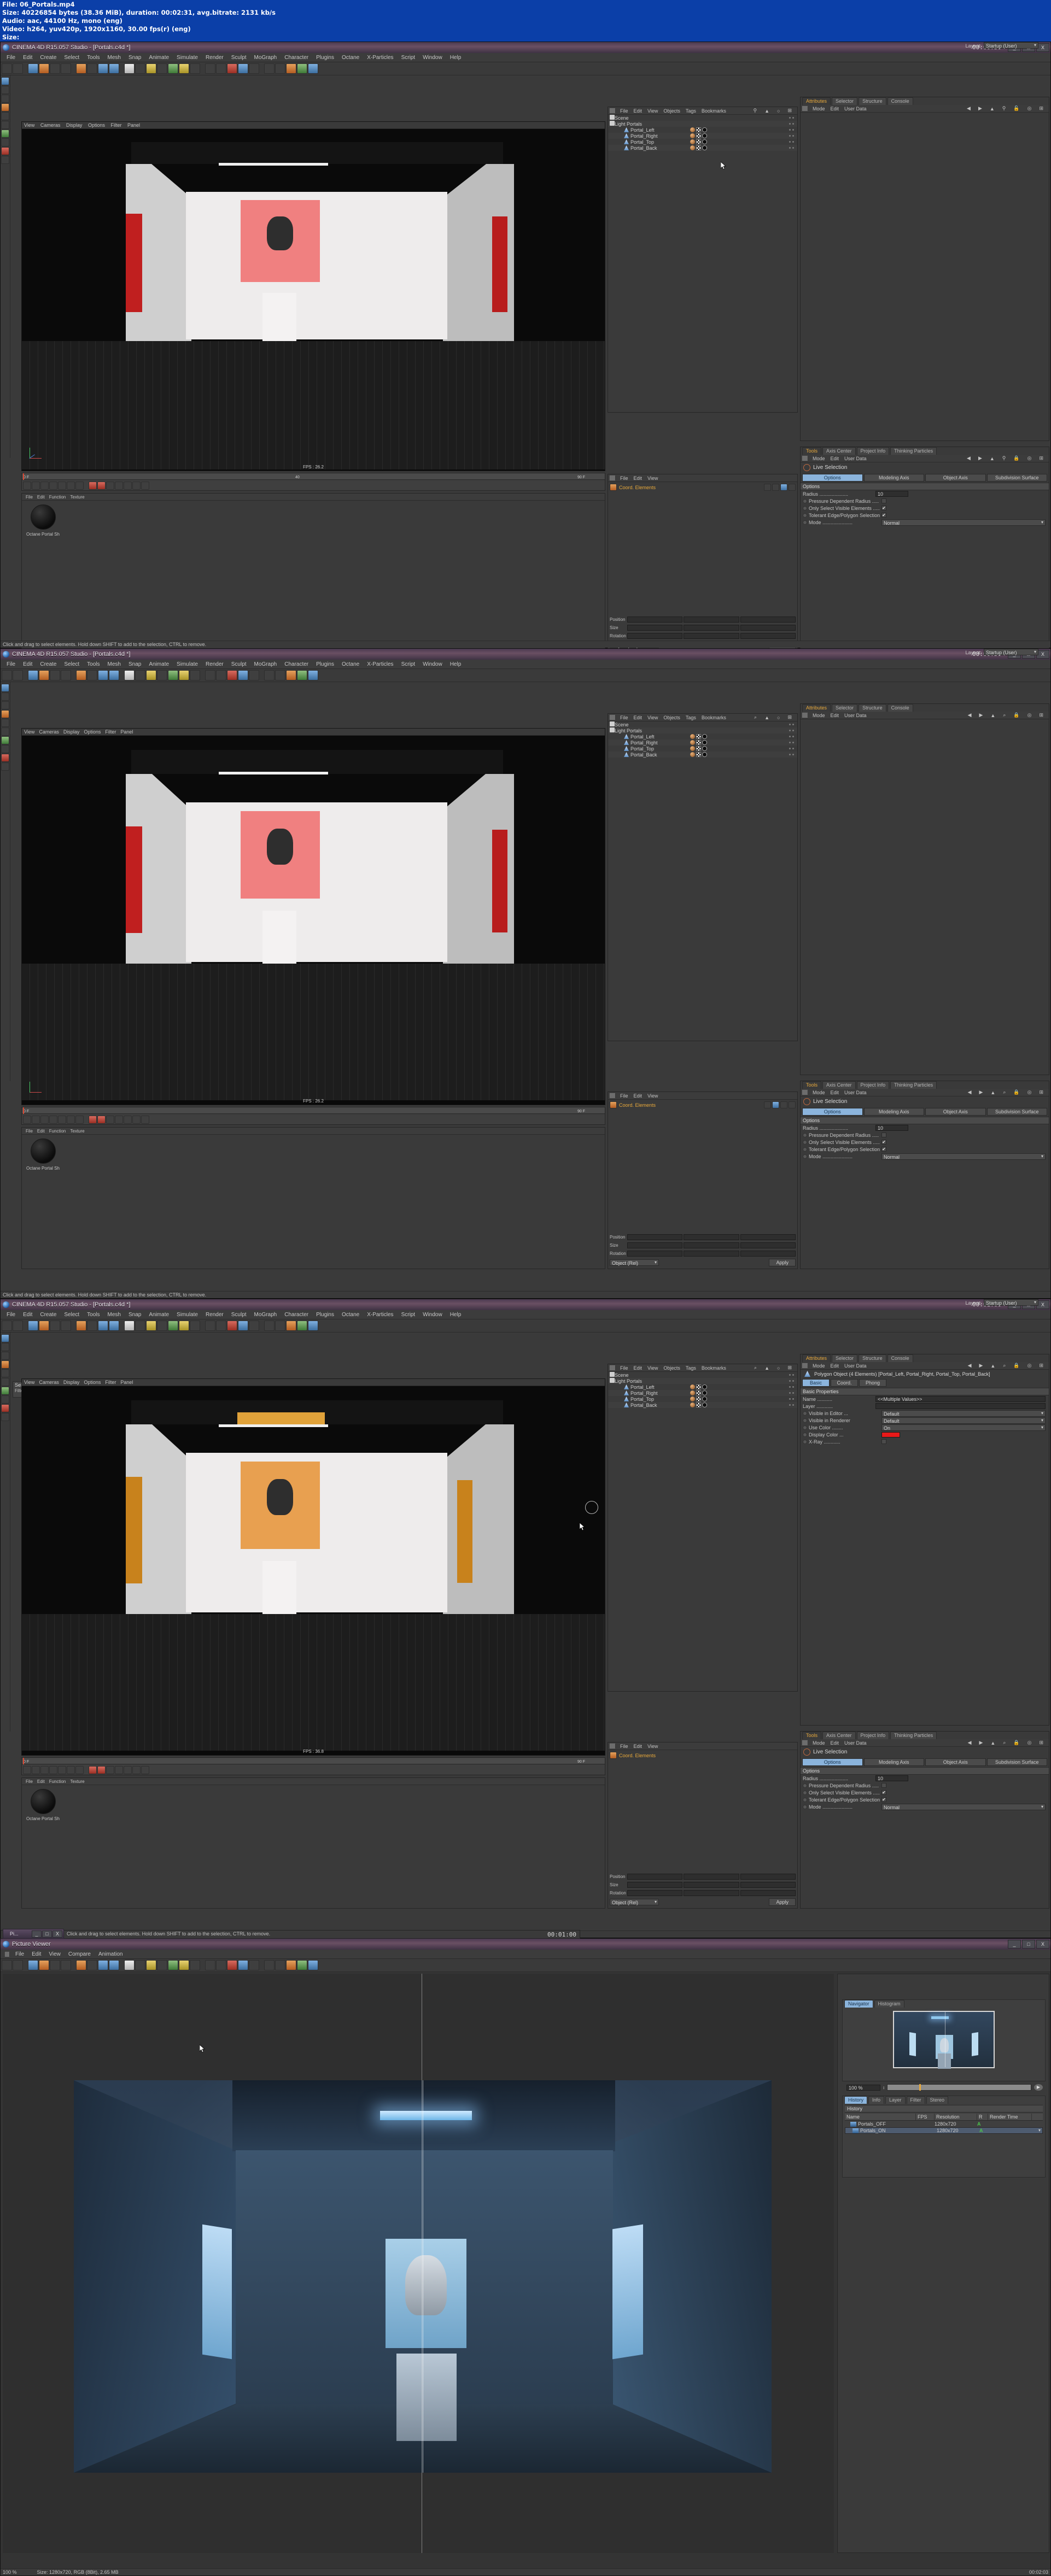 Image resolution: width=1051 pixels, height=2576 pixels. What do you see at coordinates (938, 2100) in the screenshot?
I see `tab-stereo: Stereo` at bounding box center [938, 2100].